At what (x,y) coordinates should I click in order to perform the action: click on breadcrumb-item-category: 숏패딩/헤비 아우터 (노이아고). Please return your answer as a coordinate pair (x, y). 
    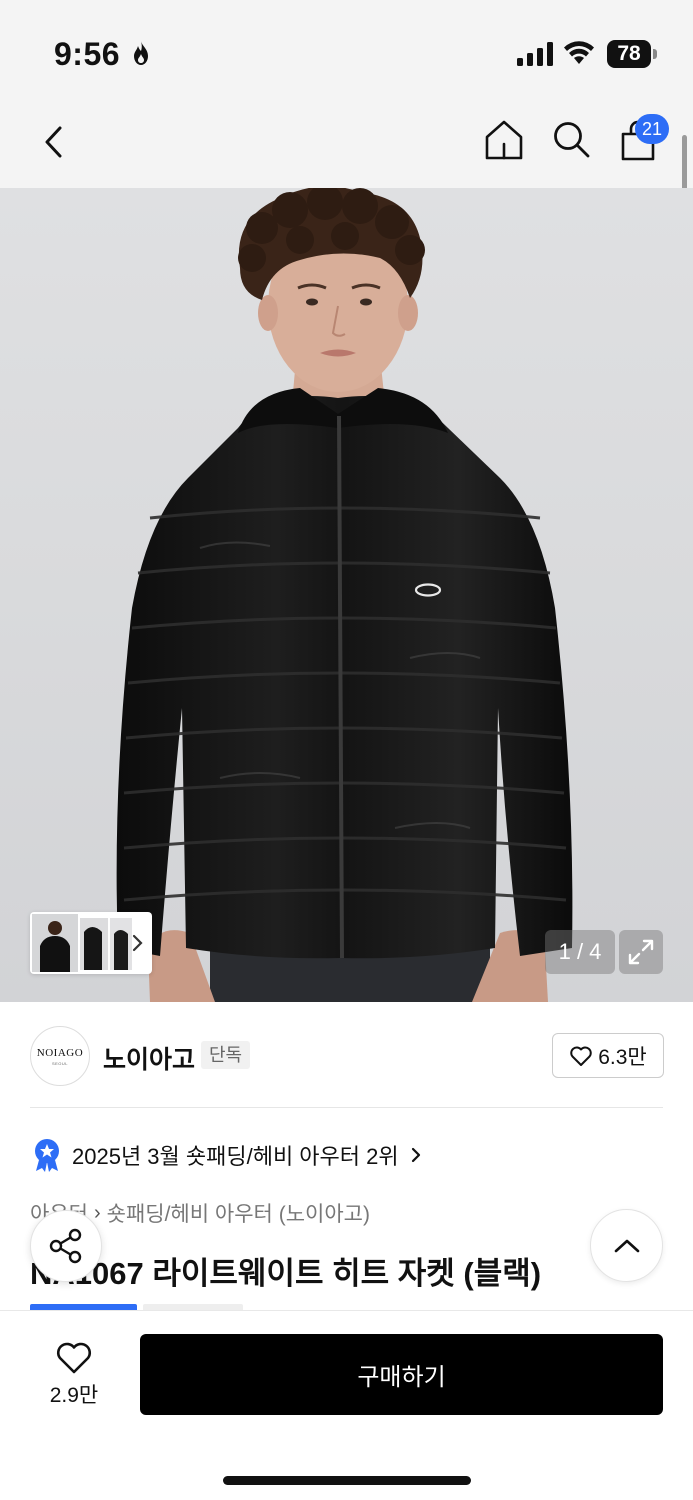
    Looking at the image, I should click on (238, 1213).